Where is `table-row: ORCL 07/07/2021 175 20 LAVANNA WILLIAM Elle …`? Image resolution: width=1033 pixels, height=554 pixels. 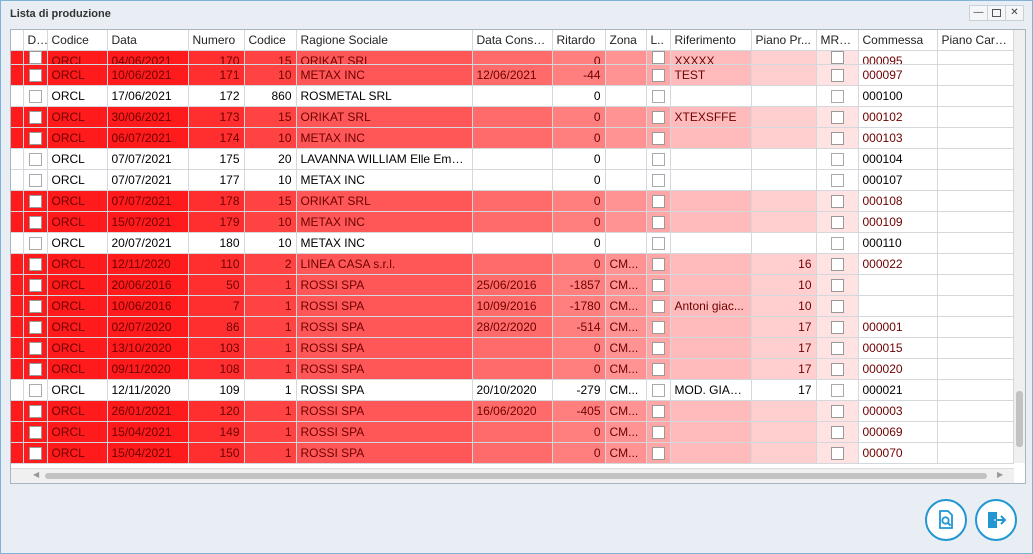 table-row: ORCL 07/07/2021 175 20 LAVANNA WILLIAM Elle … is located at coordinates (512, 159).